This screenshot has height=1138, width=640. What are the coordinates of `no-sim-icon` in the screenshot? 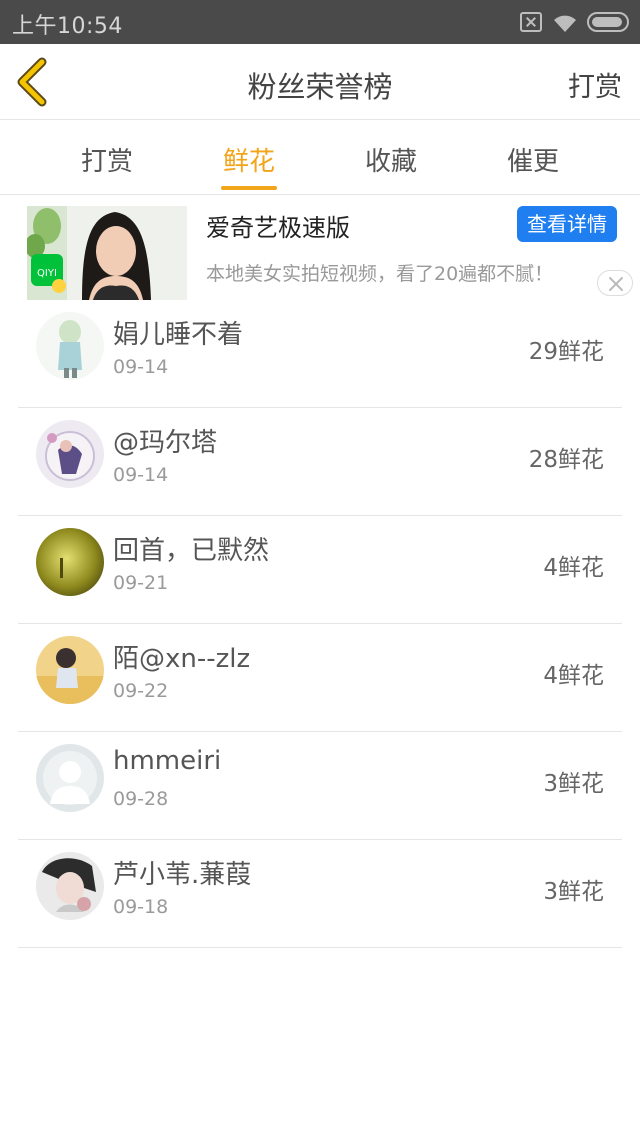 It's located at (531, 22).